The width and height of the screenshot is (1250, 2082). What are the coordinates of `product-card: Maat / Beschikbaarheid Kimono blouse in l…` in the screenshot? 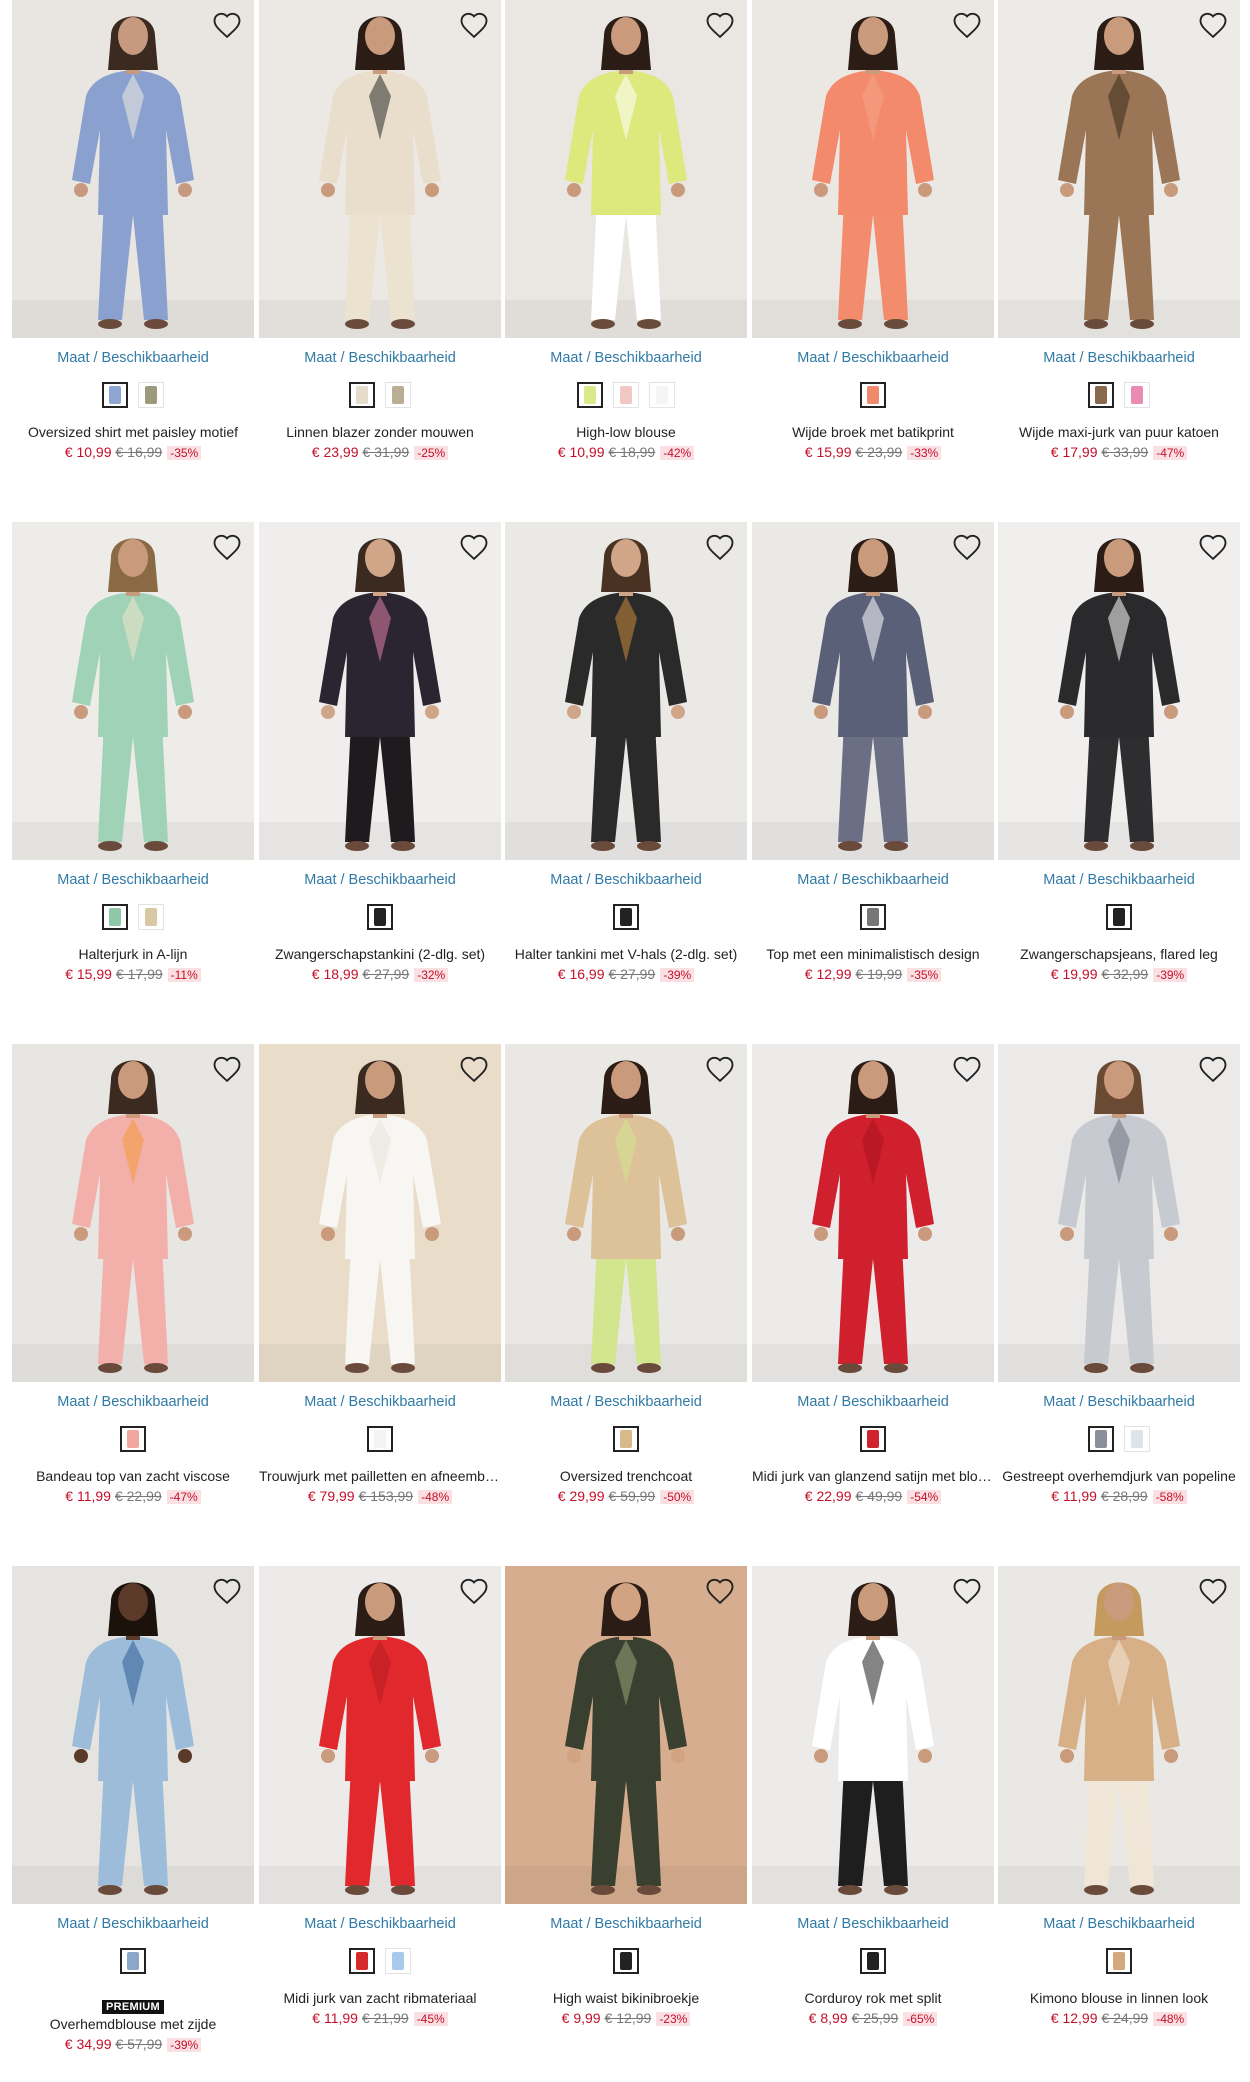 It's located at (1119, 1816).